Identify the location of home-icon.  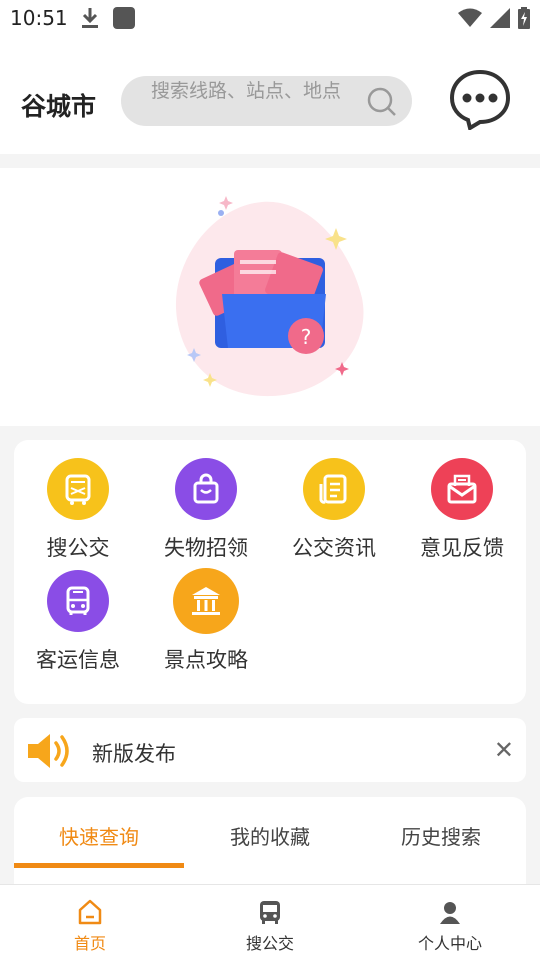
(90, 914).